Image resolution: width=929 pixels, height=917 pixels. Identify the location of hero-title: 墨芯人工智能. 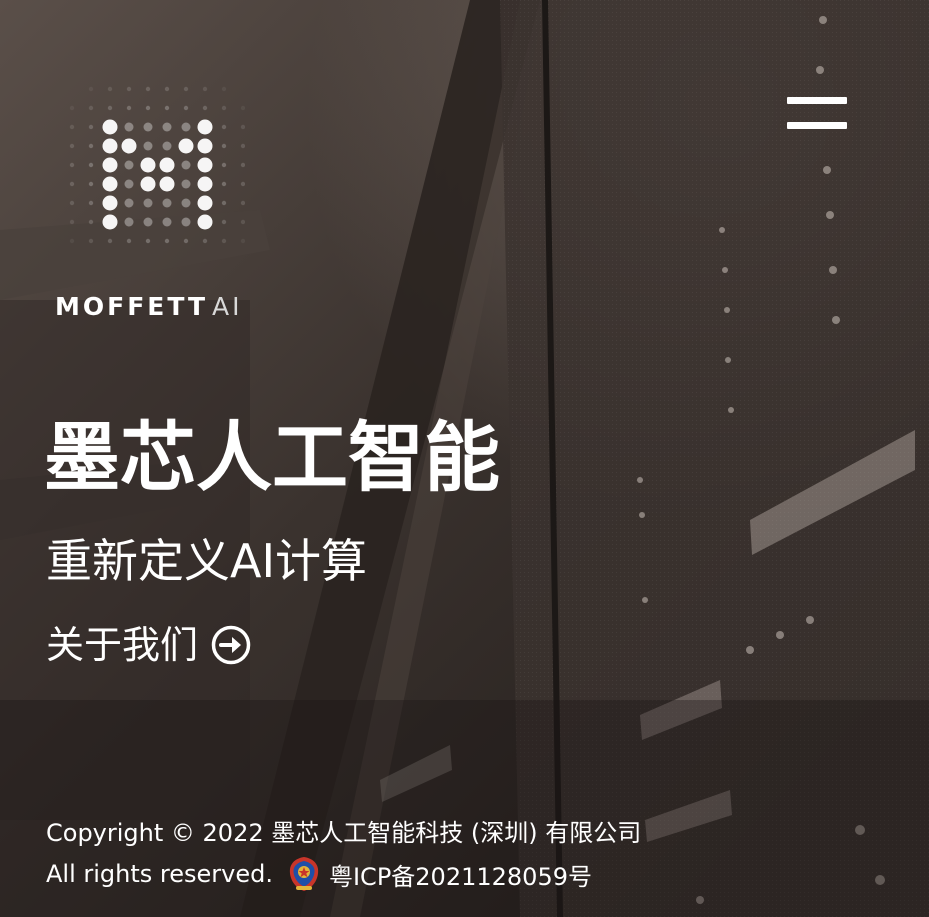
(272, 457).